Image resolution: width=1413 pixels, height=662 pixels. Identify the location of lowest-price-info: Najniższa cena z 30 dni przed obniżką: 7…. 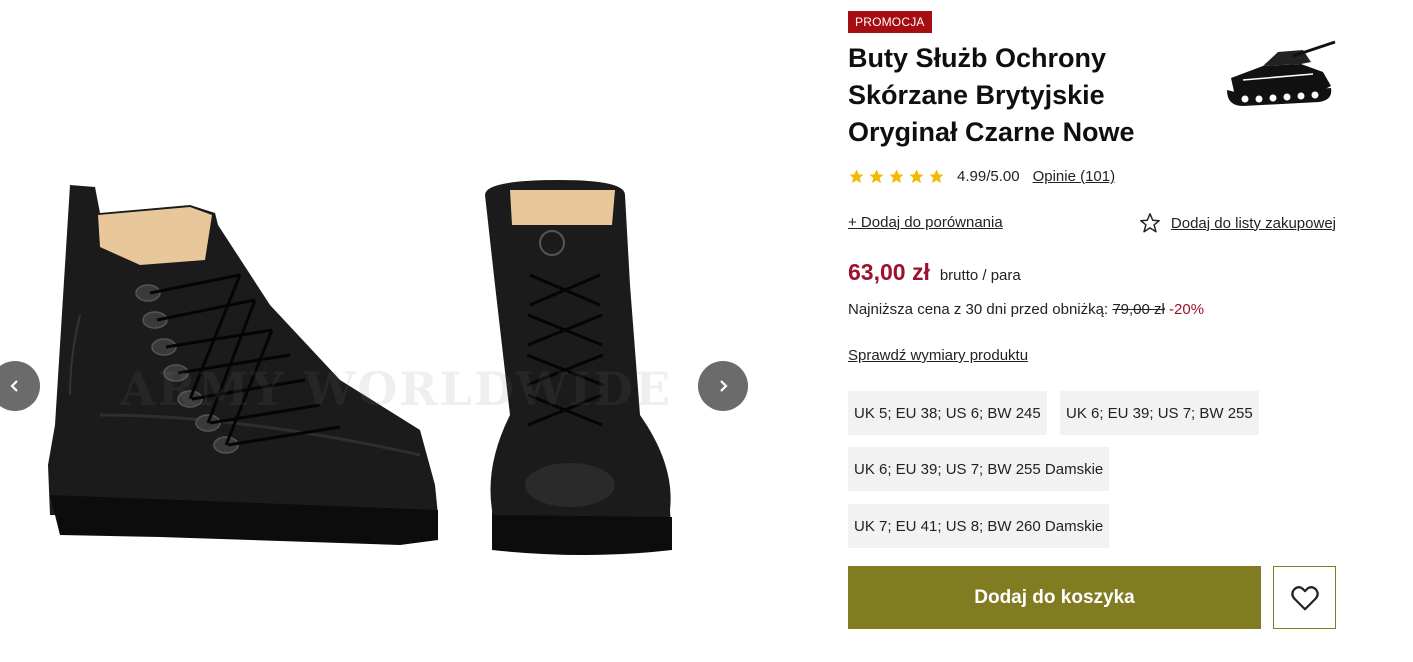
(1026, 309).